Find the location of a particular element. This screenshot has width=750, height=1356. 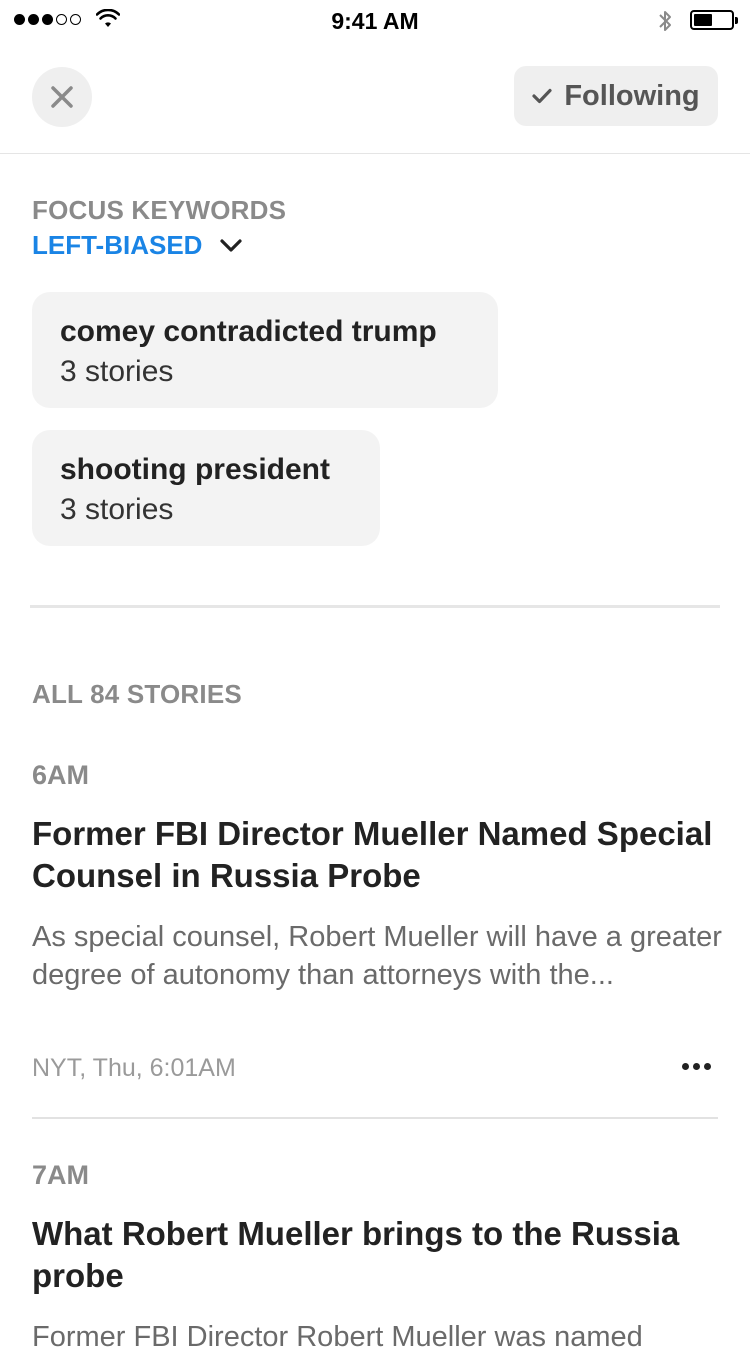

all-stories-heading: ALL 84 STORIES is located at coordinates (137, 694).